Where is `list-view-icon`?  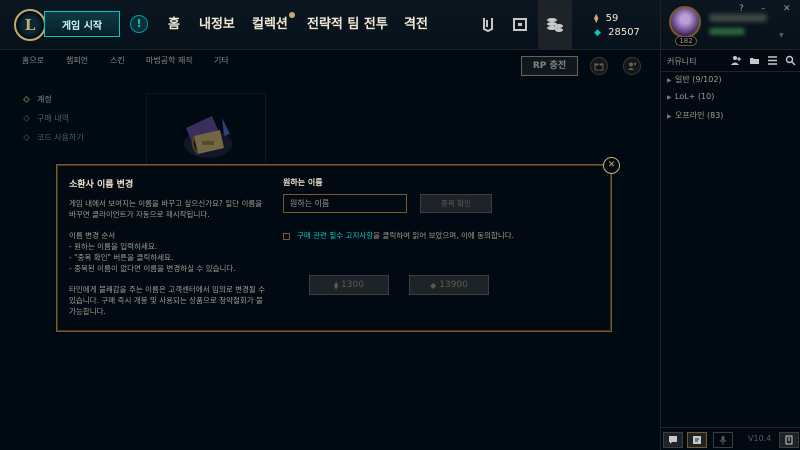 list-view-icon is located at coordinates (772, 60).